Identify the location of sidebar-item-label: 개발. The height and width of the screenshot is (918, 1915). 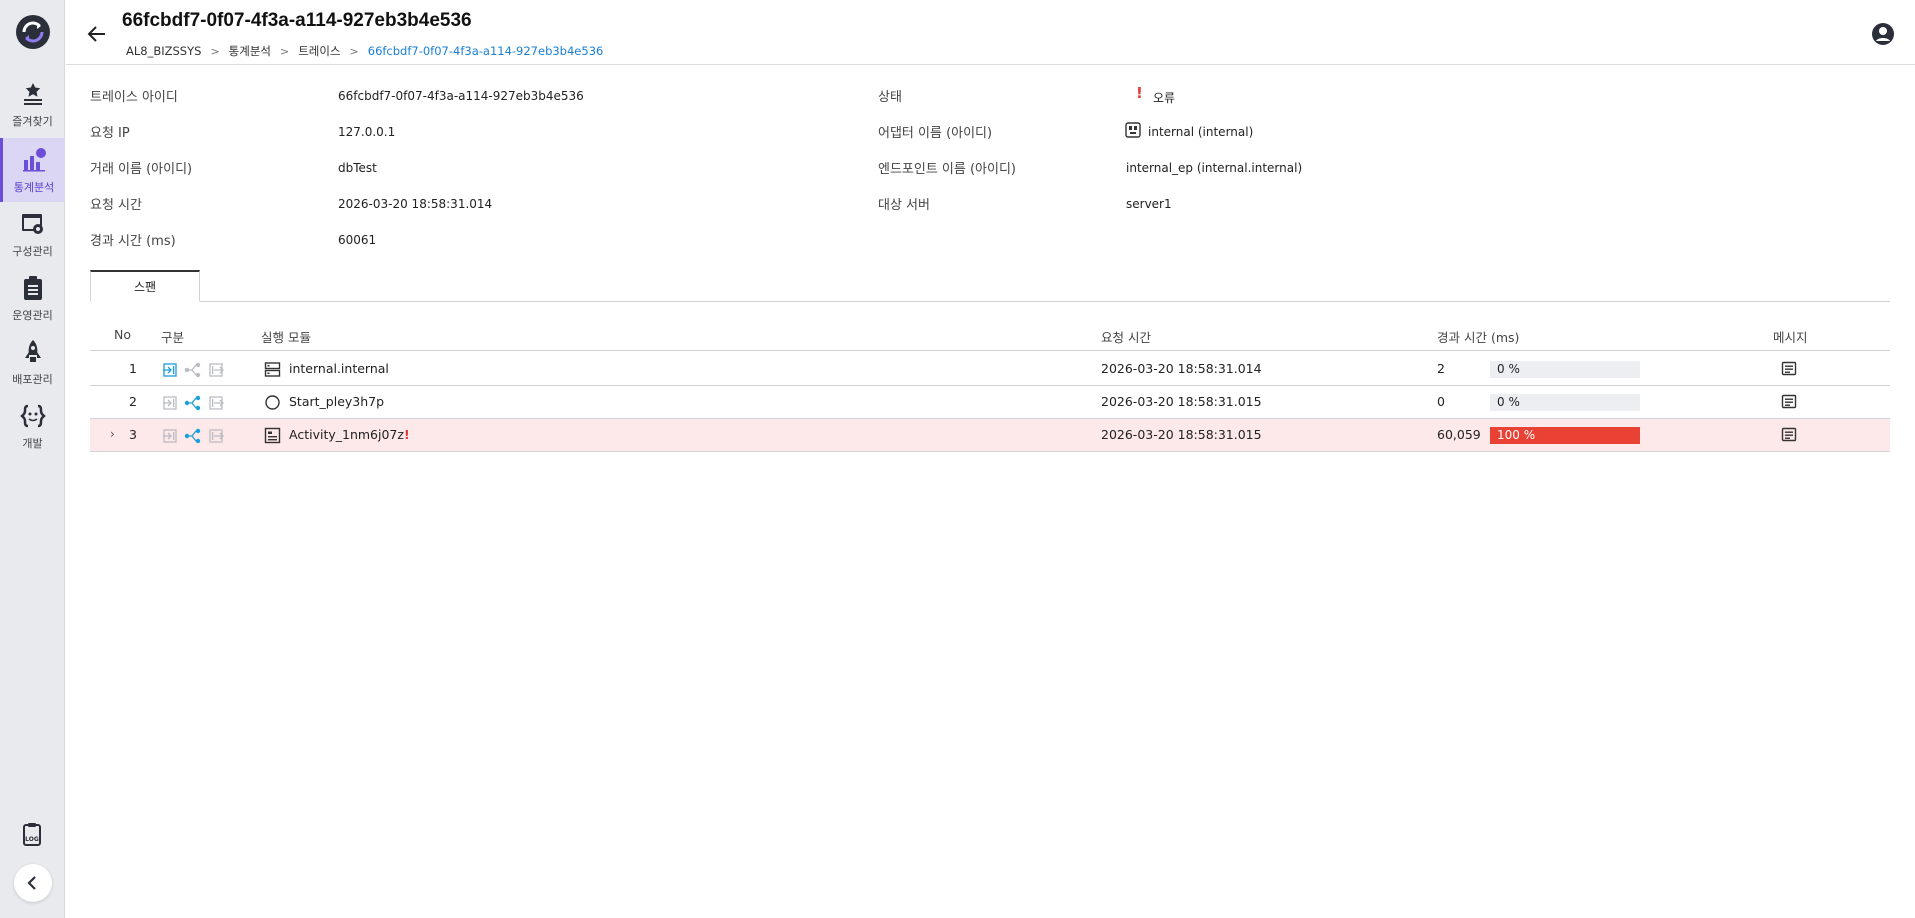
(32, 443).